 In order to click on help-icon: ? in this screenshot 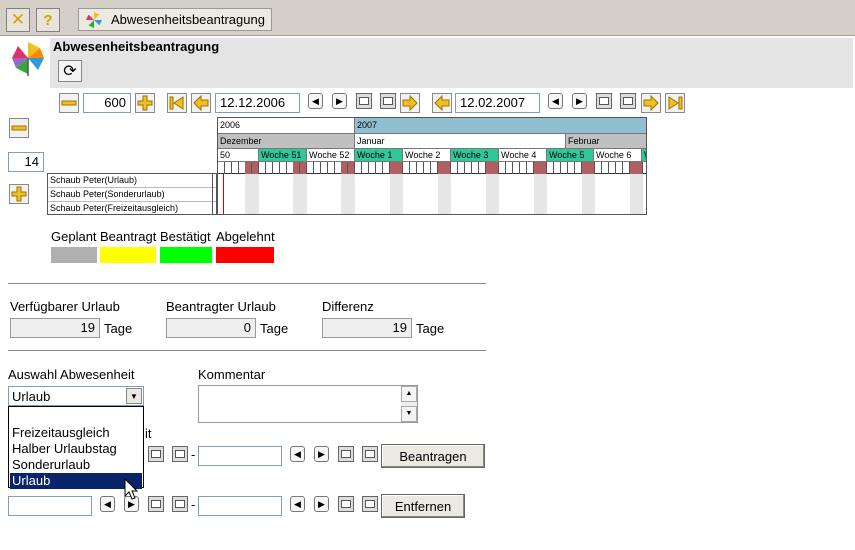, I will do `click(48, 20)`.